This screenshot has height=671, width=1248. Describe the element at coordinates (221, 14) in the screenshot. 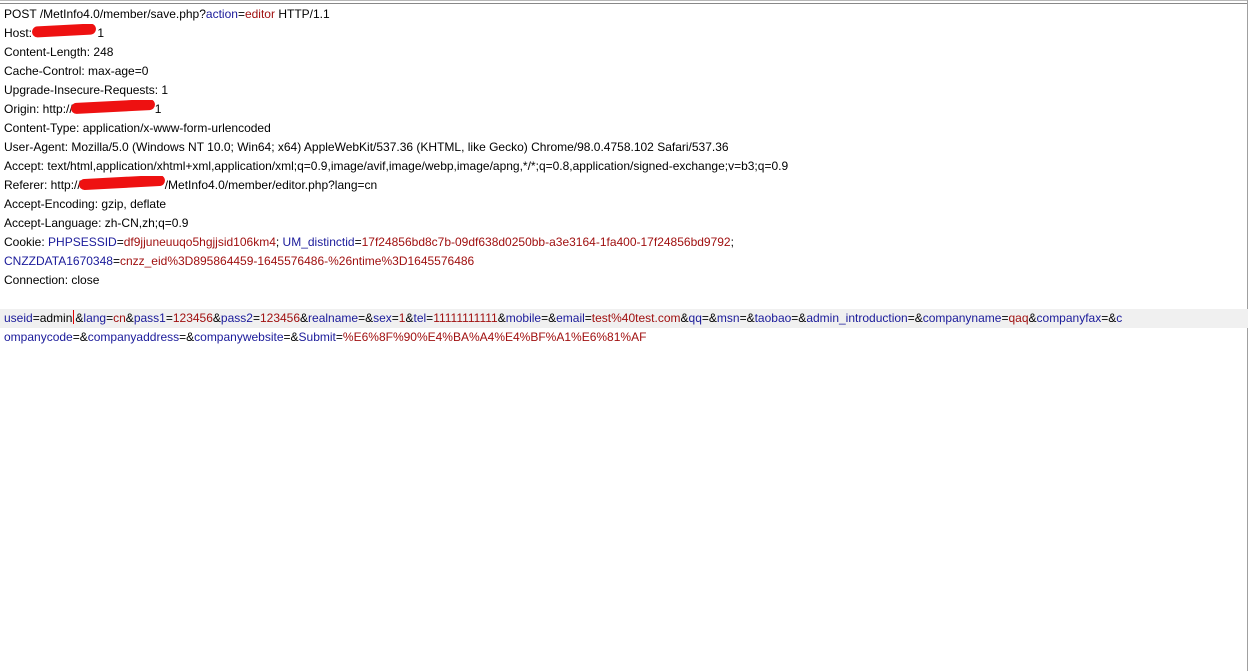

I see `query-param-key: action` at that location.